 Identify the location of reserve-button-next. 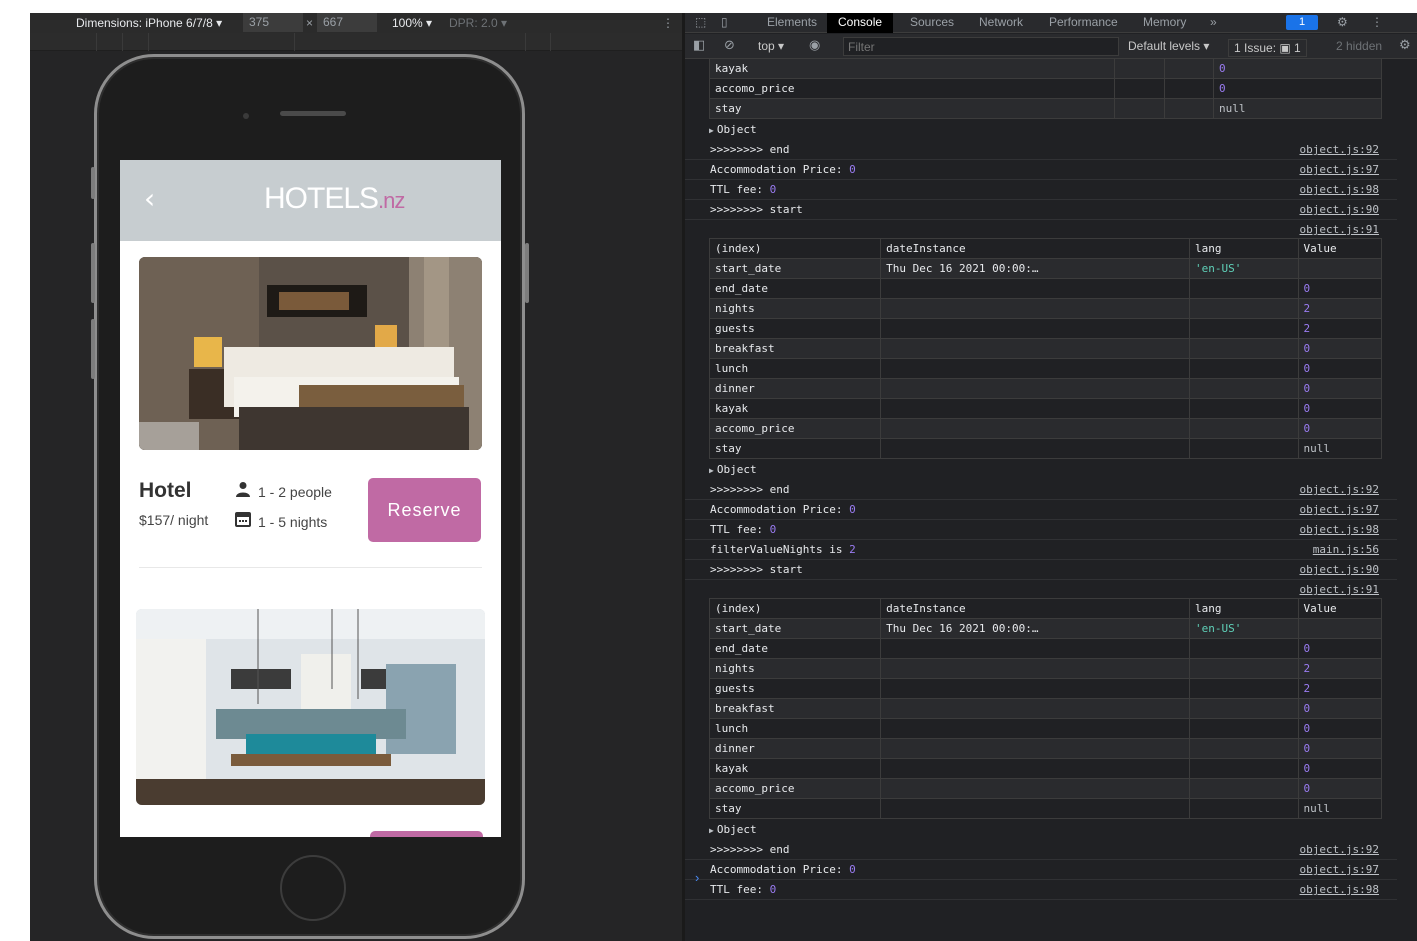
(426, 834).